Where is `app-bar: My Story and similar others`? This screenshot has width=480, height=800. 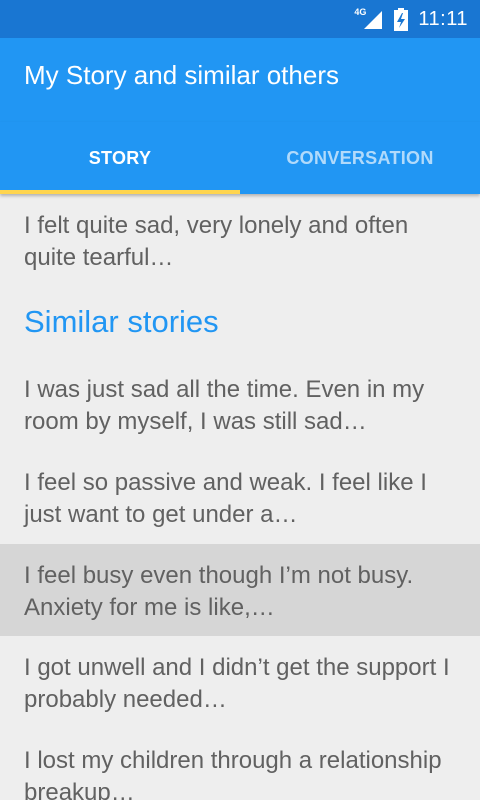
app-bar: My Story and similar others is located at coordinates (240, 80).